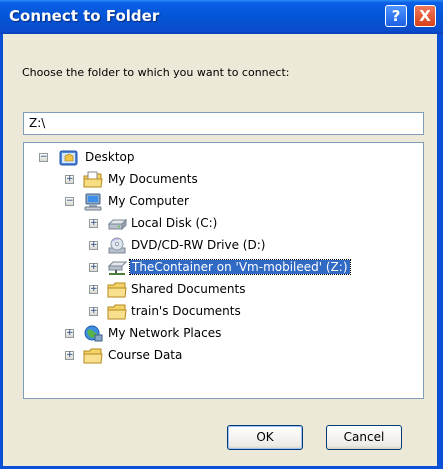  I want to click on tree-item-trains-documents: + train's Documents, so click(223, 312).